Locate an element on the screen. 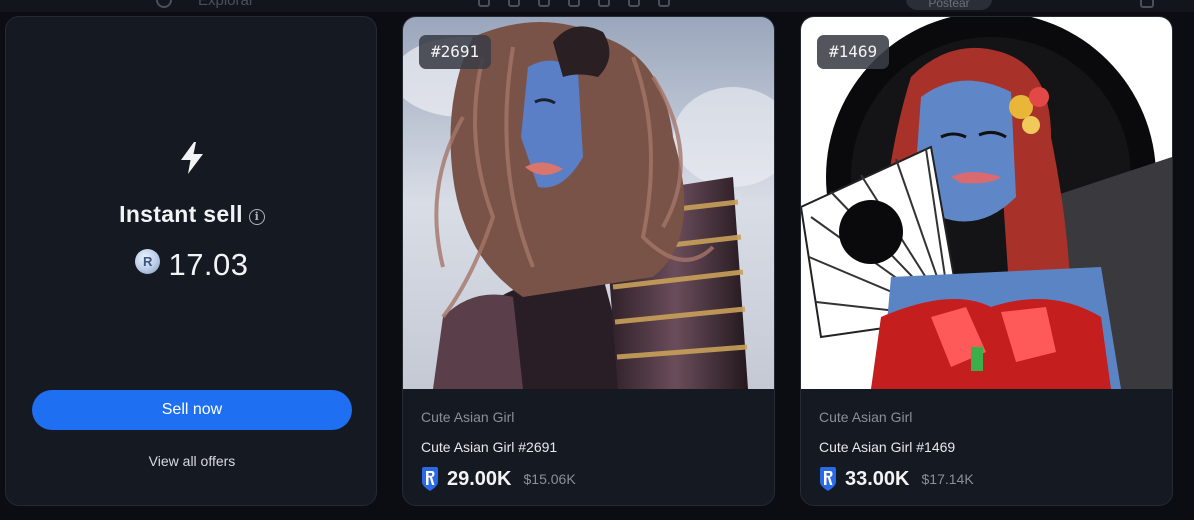 This screenshot has height=520, width=1194. instant-sell-price-value: 17.03 is located at coordinates (208, 264).